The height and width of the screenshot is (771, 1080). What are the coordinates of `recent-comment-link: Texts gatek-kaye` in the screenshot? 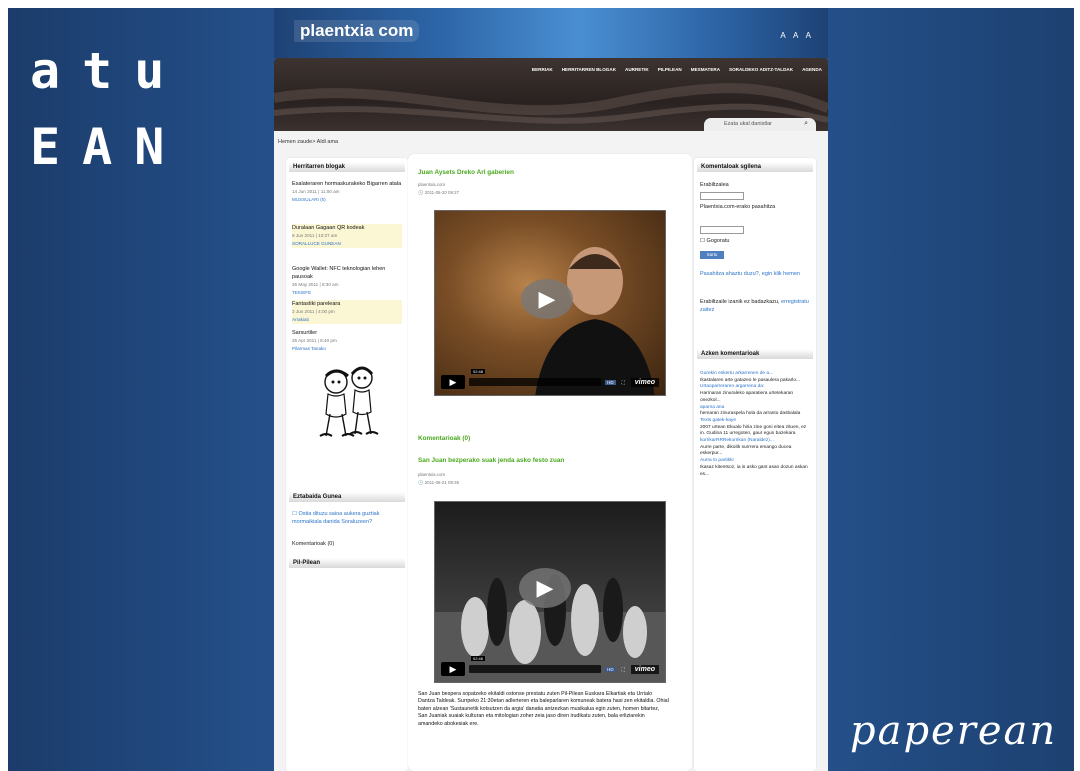 It's located at (756, 421).